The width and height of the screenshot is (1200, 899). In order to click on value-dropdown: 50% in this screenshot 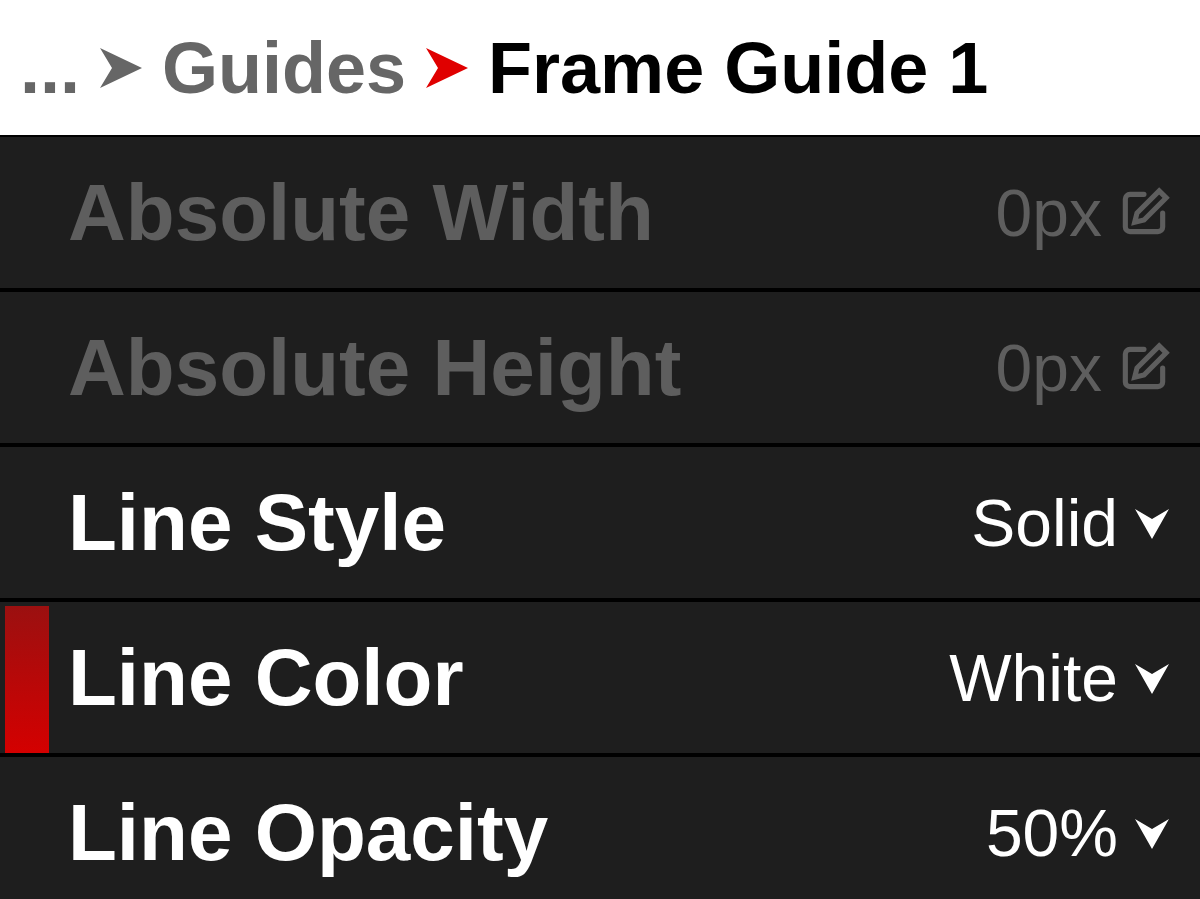, I will do `click(1078, 832)`.